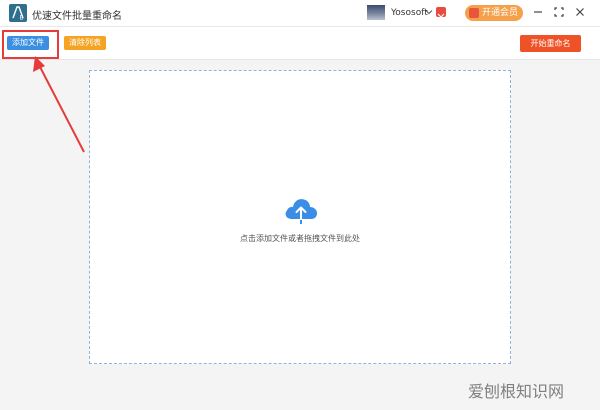  What do you see at coordinates (429, 12) in the screenshot?
I see `chevron-down-icon` at bounding box center [429, 12].